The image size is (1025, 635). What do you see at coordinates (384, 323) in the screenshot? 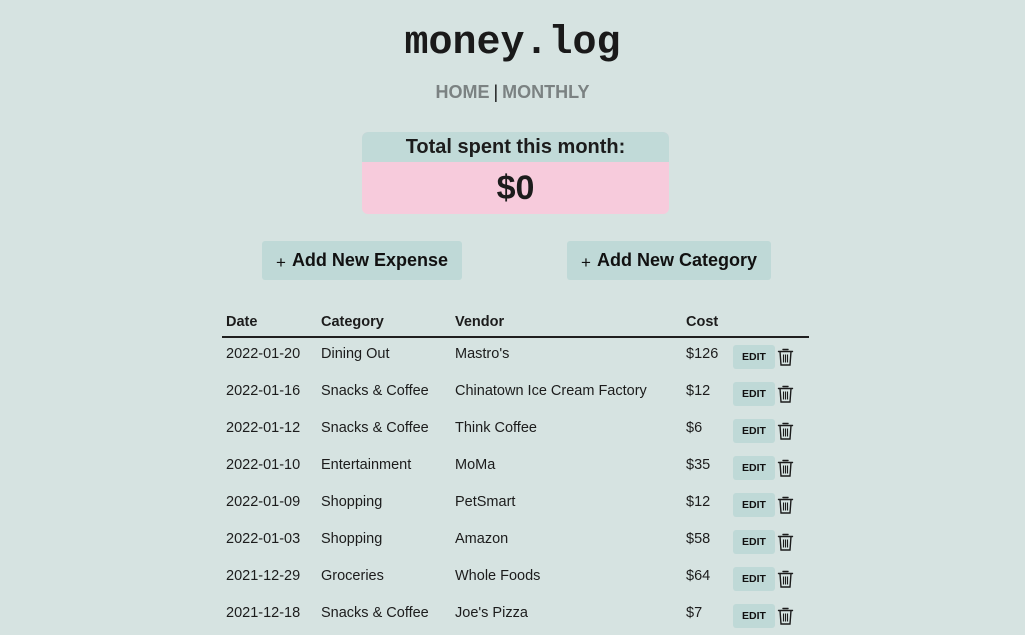
I see `column-header-category: Category` at bounding box center [384, 323].